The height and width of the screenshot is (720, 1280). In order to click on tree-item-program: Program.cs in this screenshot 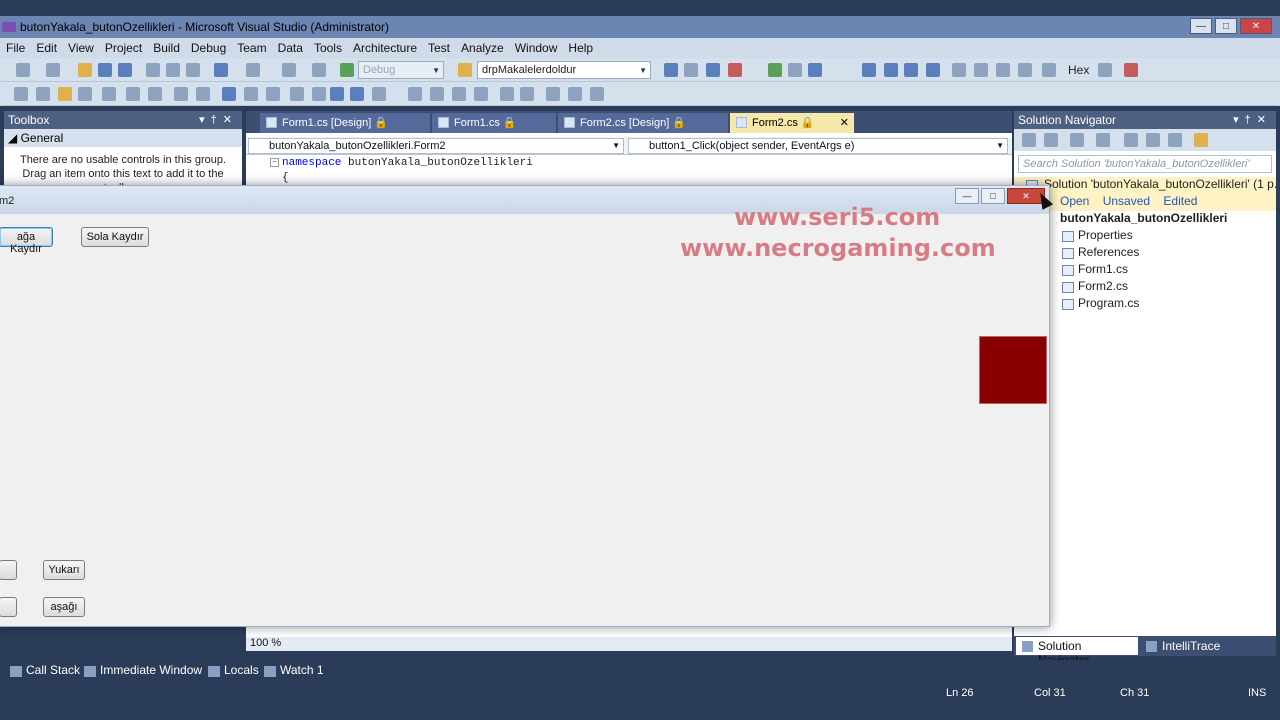, I will do `click(1145, 304)`.